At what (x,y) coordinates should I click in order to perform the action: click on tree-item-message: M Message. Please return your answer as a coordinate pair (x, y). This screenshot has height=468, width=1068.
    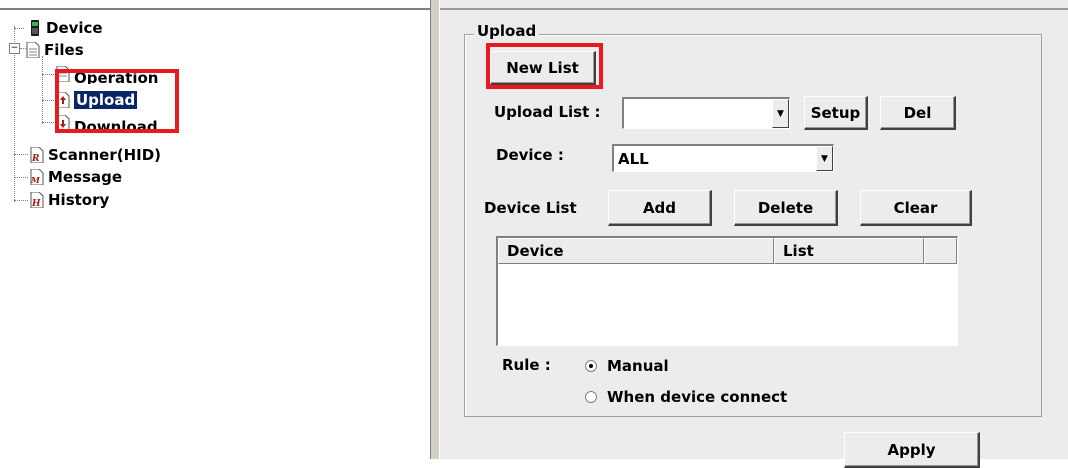
    Looking at the image, I should click on (76, 177).